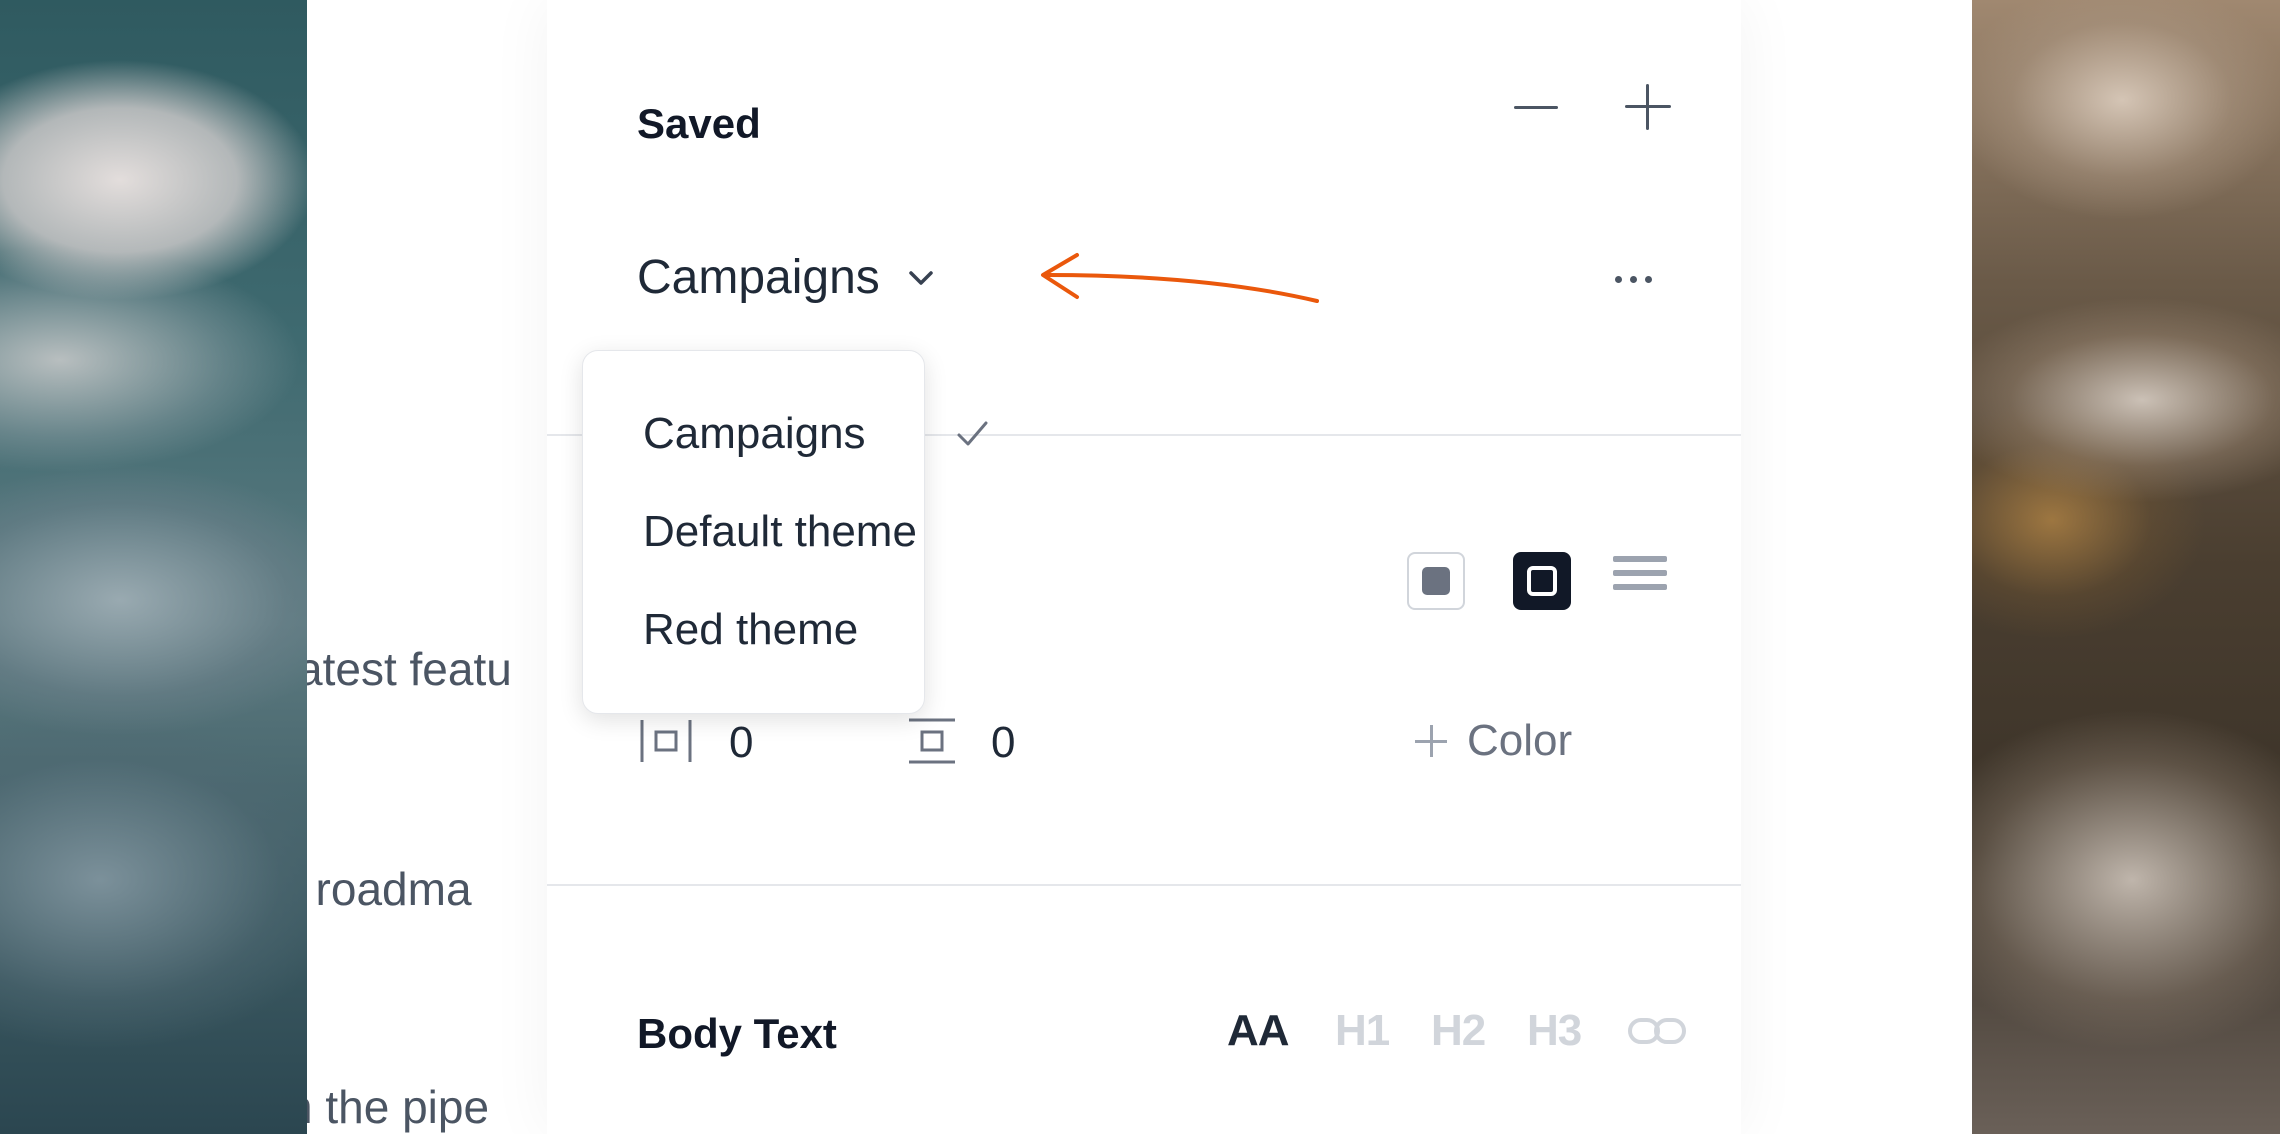  What do you see at coordinates (2126, 567) in the screenshot?
I see `background-photo-right` at bounding box center [2126, 567].